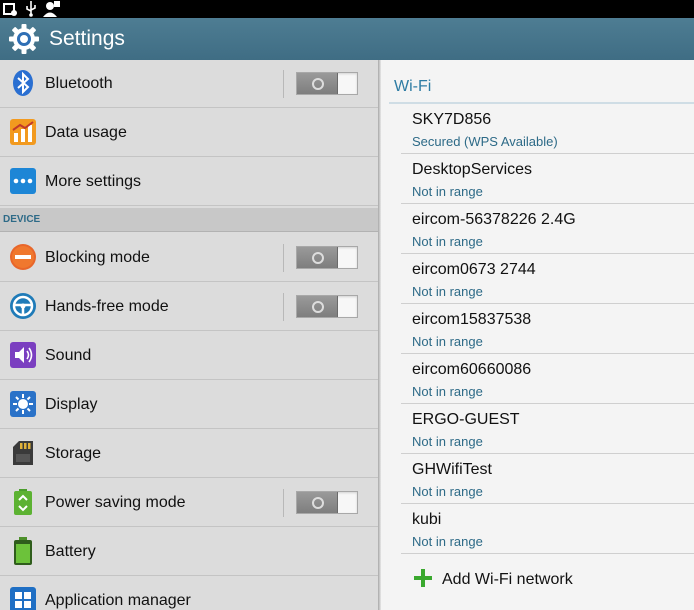  I want to click on hands-free-icon, so click(23, 306).